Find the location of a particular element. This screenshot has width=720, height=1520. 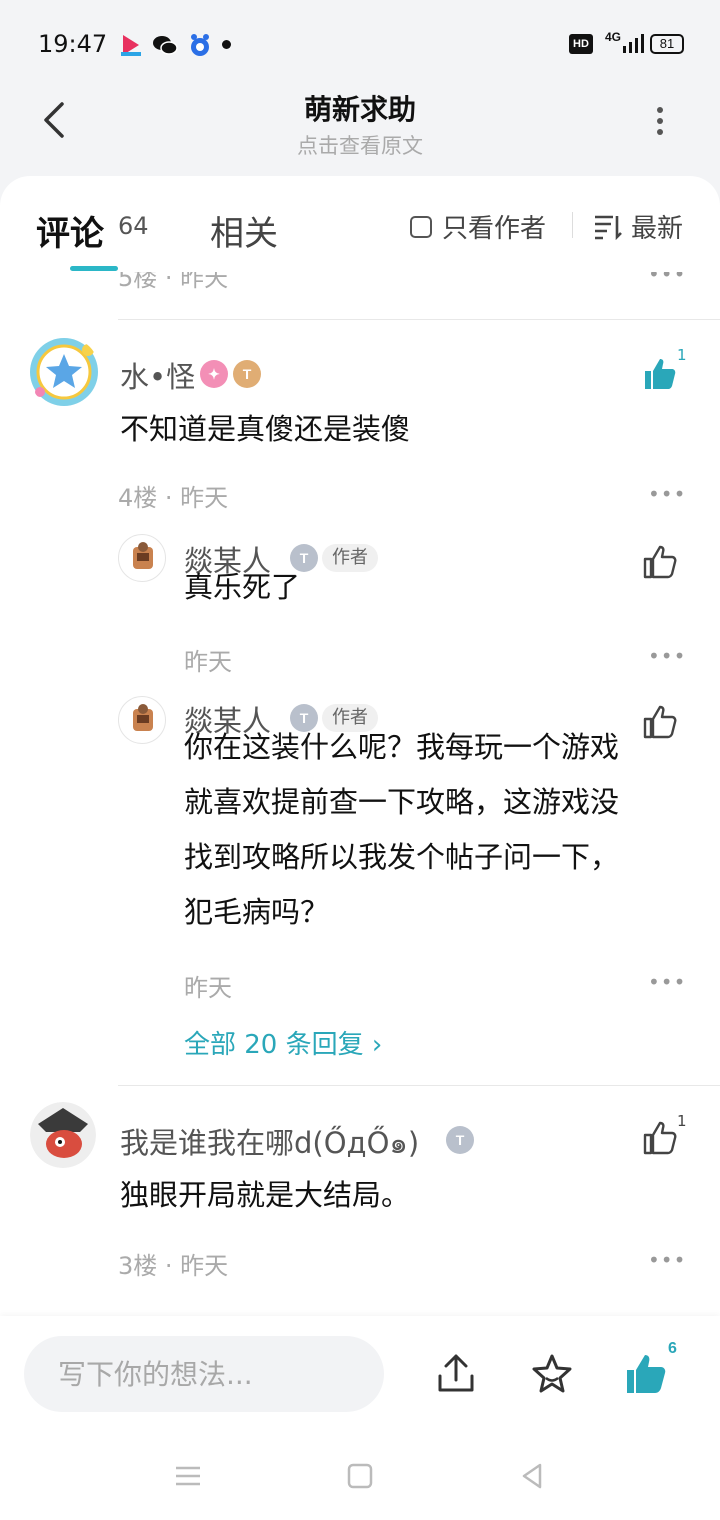

battery-icon: 81 is located at coordinates (667, 44).